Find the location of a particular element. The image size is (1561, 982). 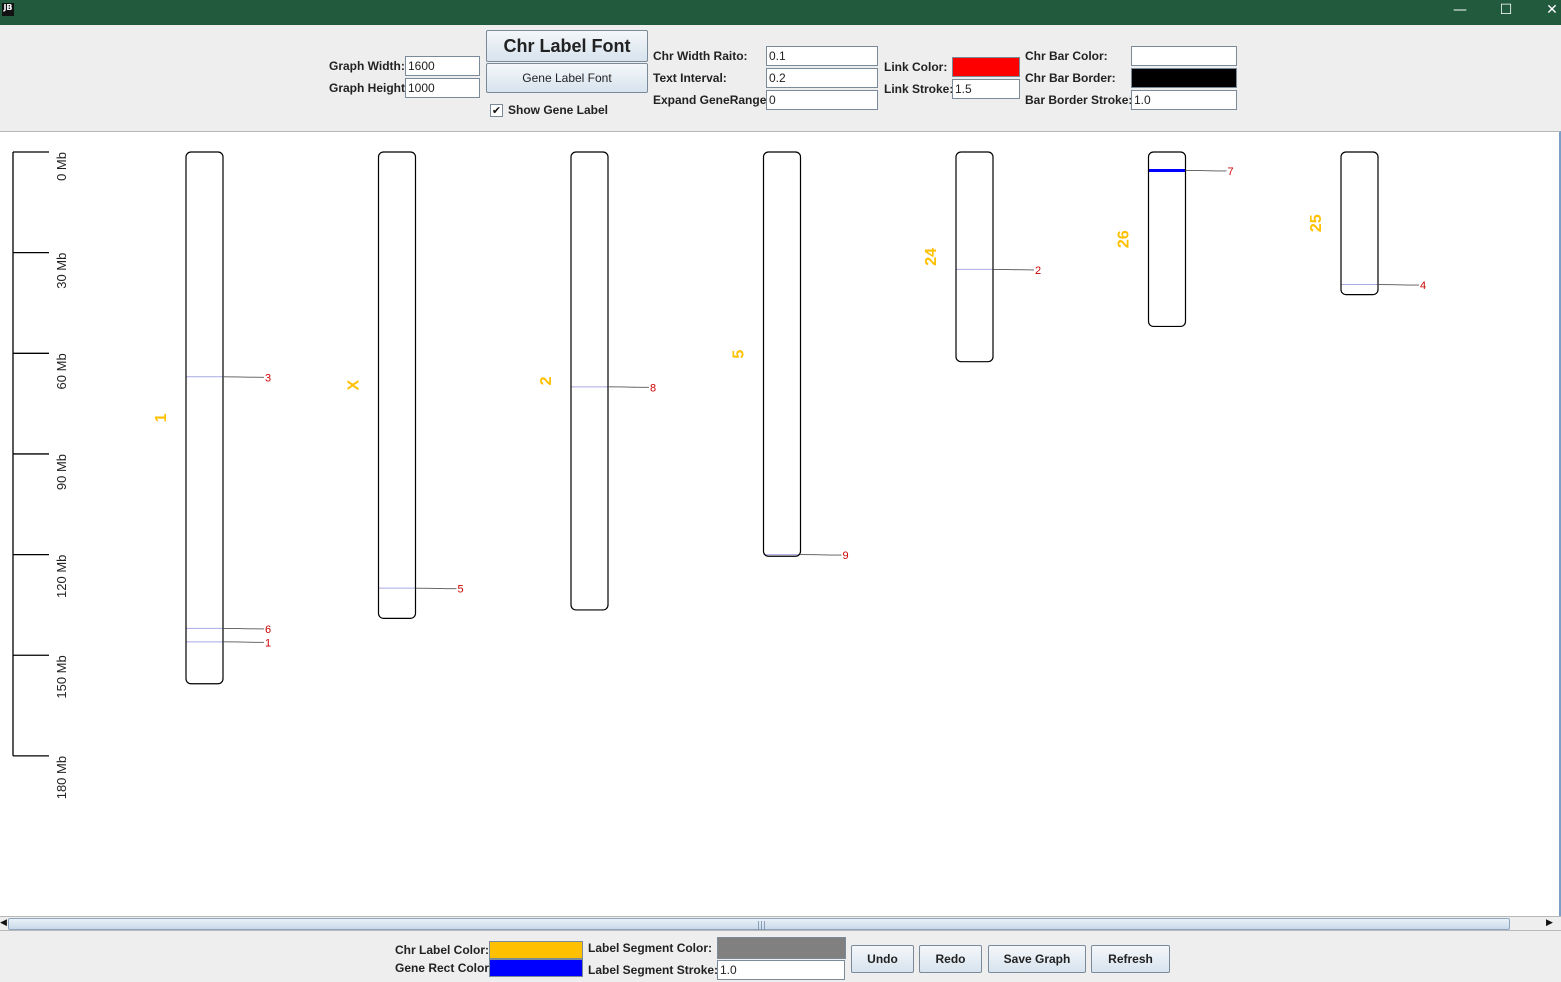

label-segment-color-swatch is located at coordinates (781, 948).